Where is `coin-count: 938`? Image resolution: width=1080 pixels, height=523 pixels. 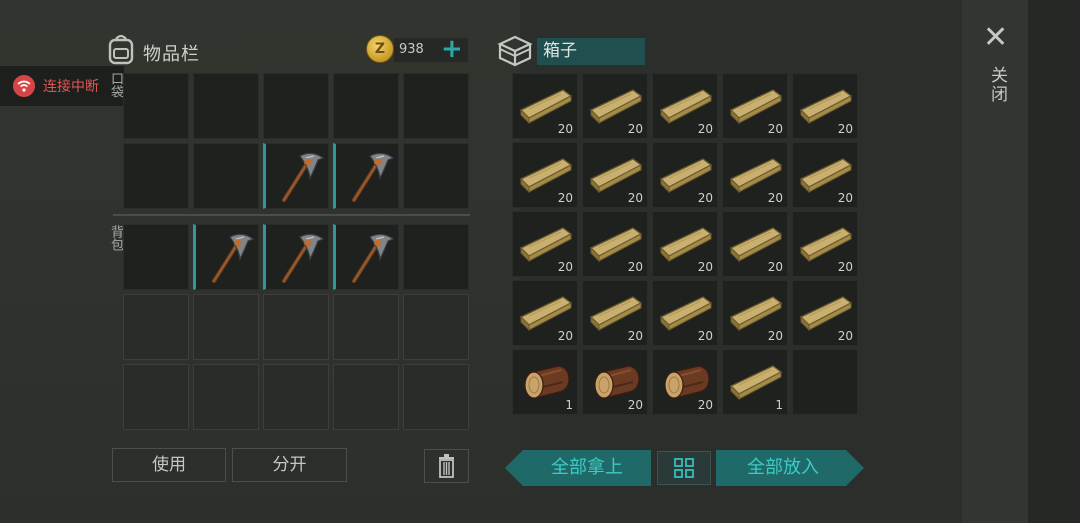 coin-count: 938 is located at coordinates (411, 49).